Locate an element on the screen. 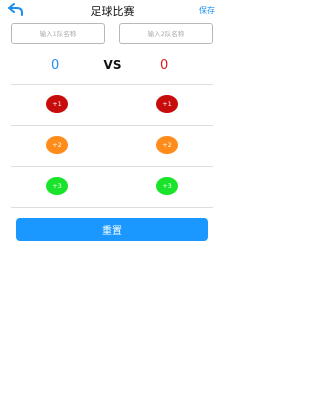 The height and width of the screenshot is (400, 320). team2-plus3-button: +3 is located at coordinates (167, 186).